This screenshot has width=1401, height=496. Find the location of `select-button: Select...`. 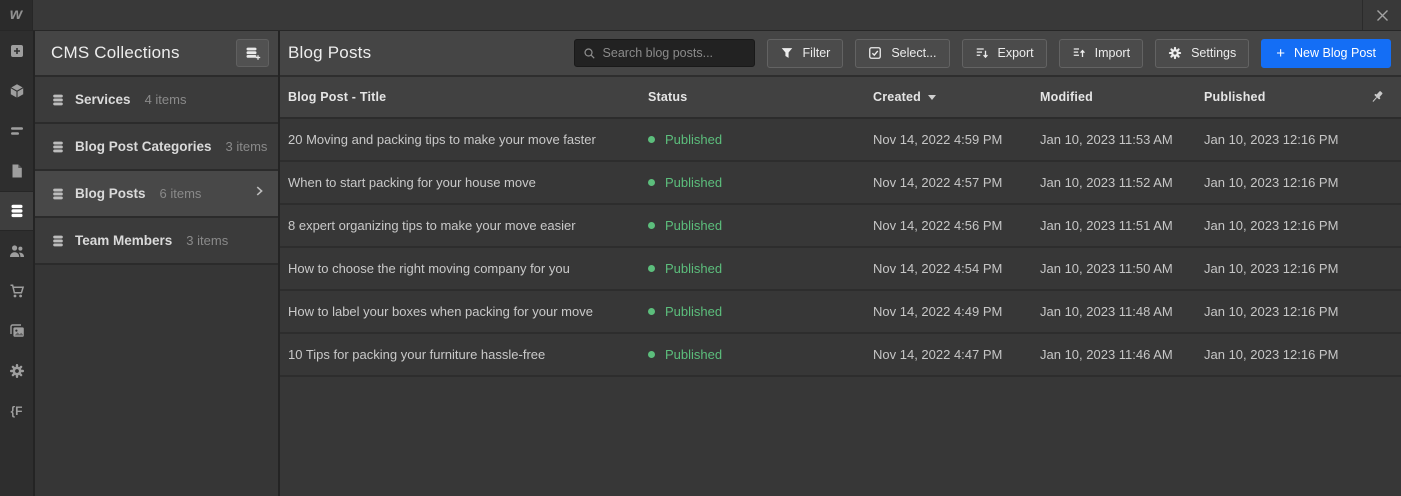

select-button: Select... is located at coordinates (902, 53).